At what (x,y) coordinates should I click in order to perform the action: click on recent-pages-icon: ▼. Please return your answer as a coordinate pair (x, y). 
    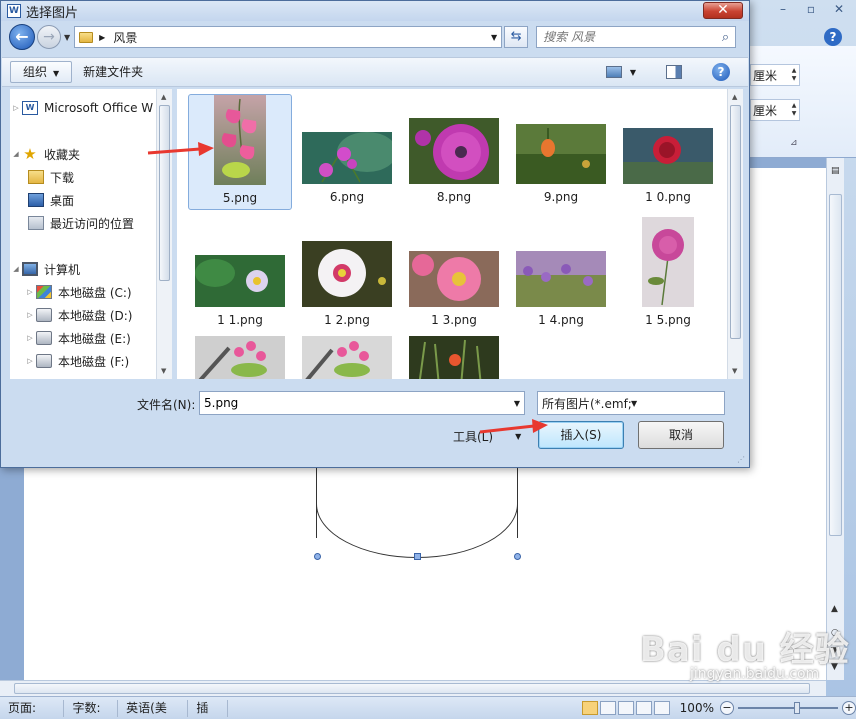
    Looking at the image, I should click on (67, 37).